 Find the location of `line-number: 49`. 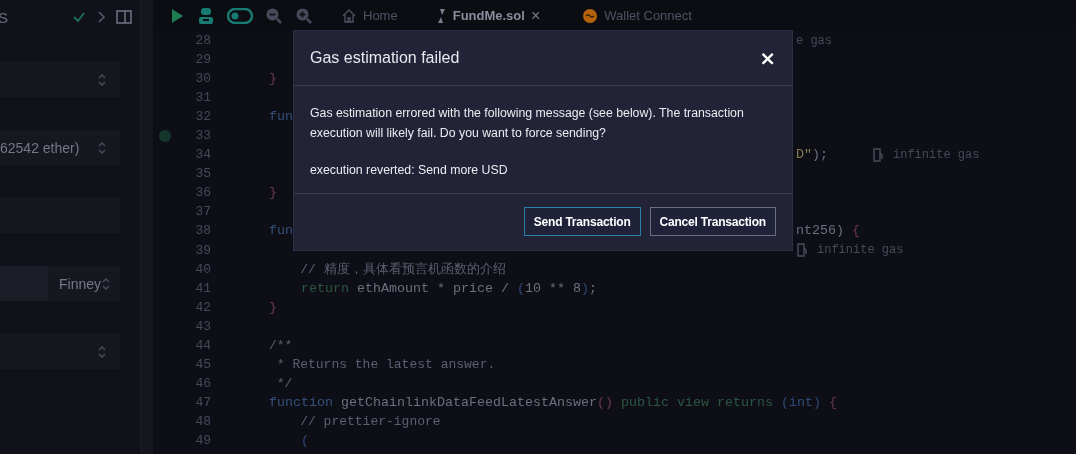

line-number: 49 is located at coordinates (202, 440).